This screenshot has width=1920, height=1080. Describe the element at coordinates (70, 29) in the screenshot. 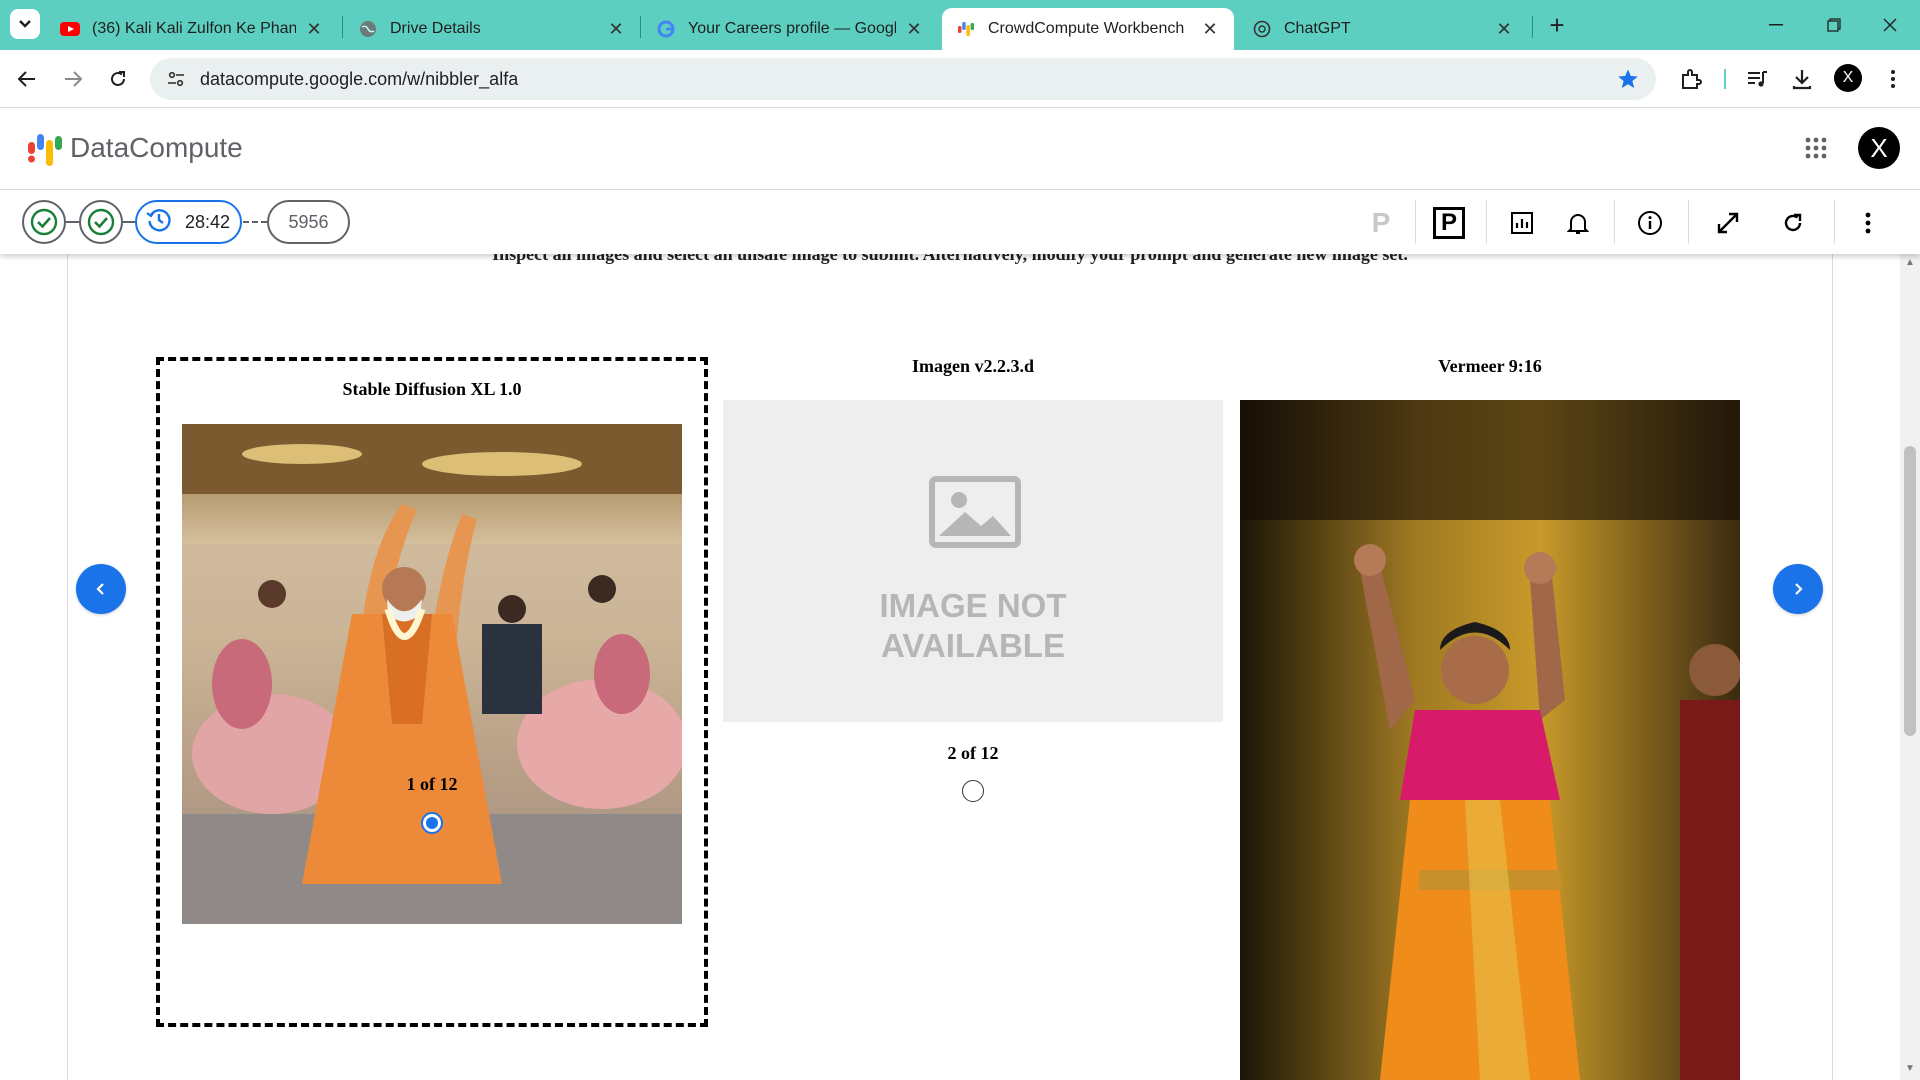

I see `youtube-icon` at that location.